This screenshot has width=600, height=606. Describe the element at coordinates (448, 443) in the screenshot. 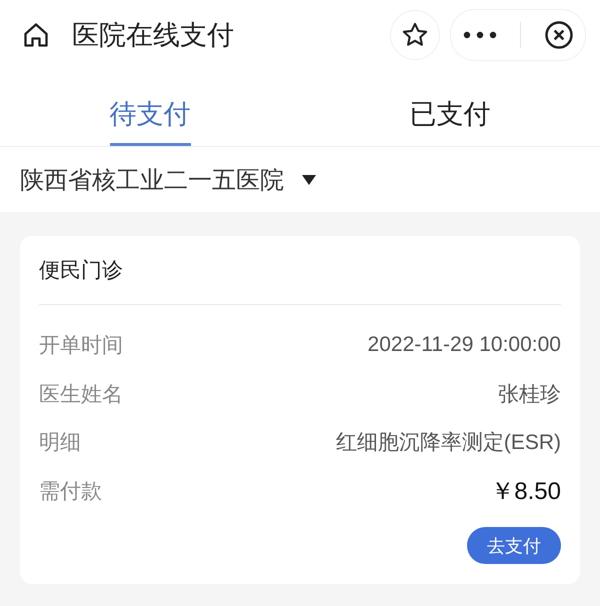

I see `field-value: 红细胞沉降率测定(ESR)` at that location.